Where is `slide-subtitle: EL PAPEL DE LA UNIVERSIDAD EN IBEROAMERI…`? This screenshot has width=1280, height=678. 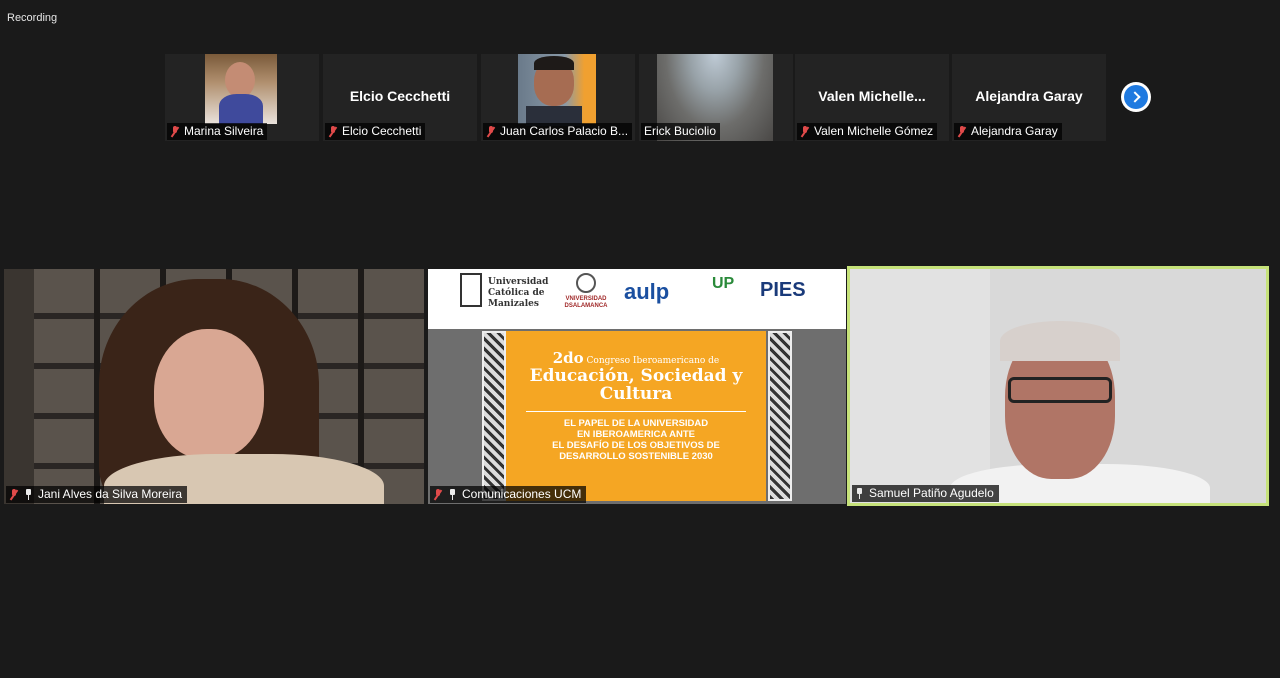
slide-subtitle: EL PAPEL DE LA UNIVERSIDAD EN IBEROAMERI… is located at coordinates (636, 440).